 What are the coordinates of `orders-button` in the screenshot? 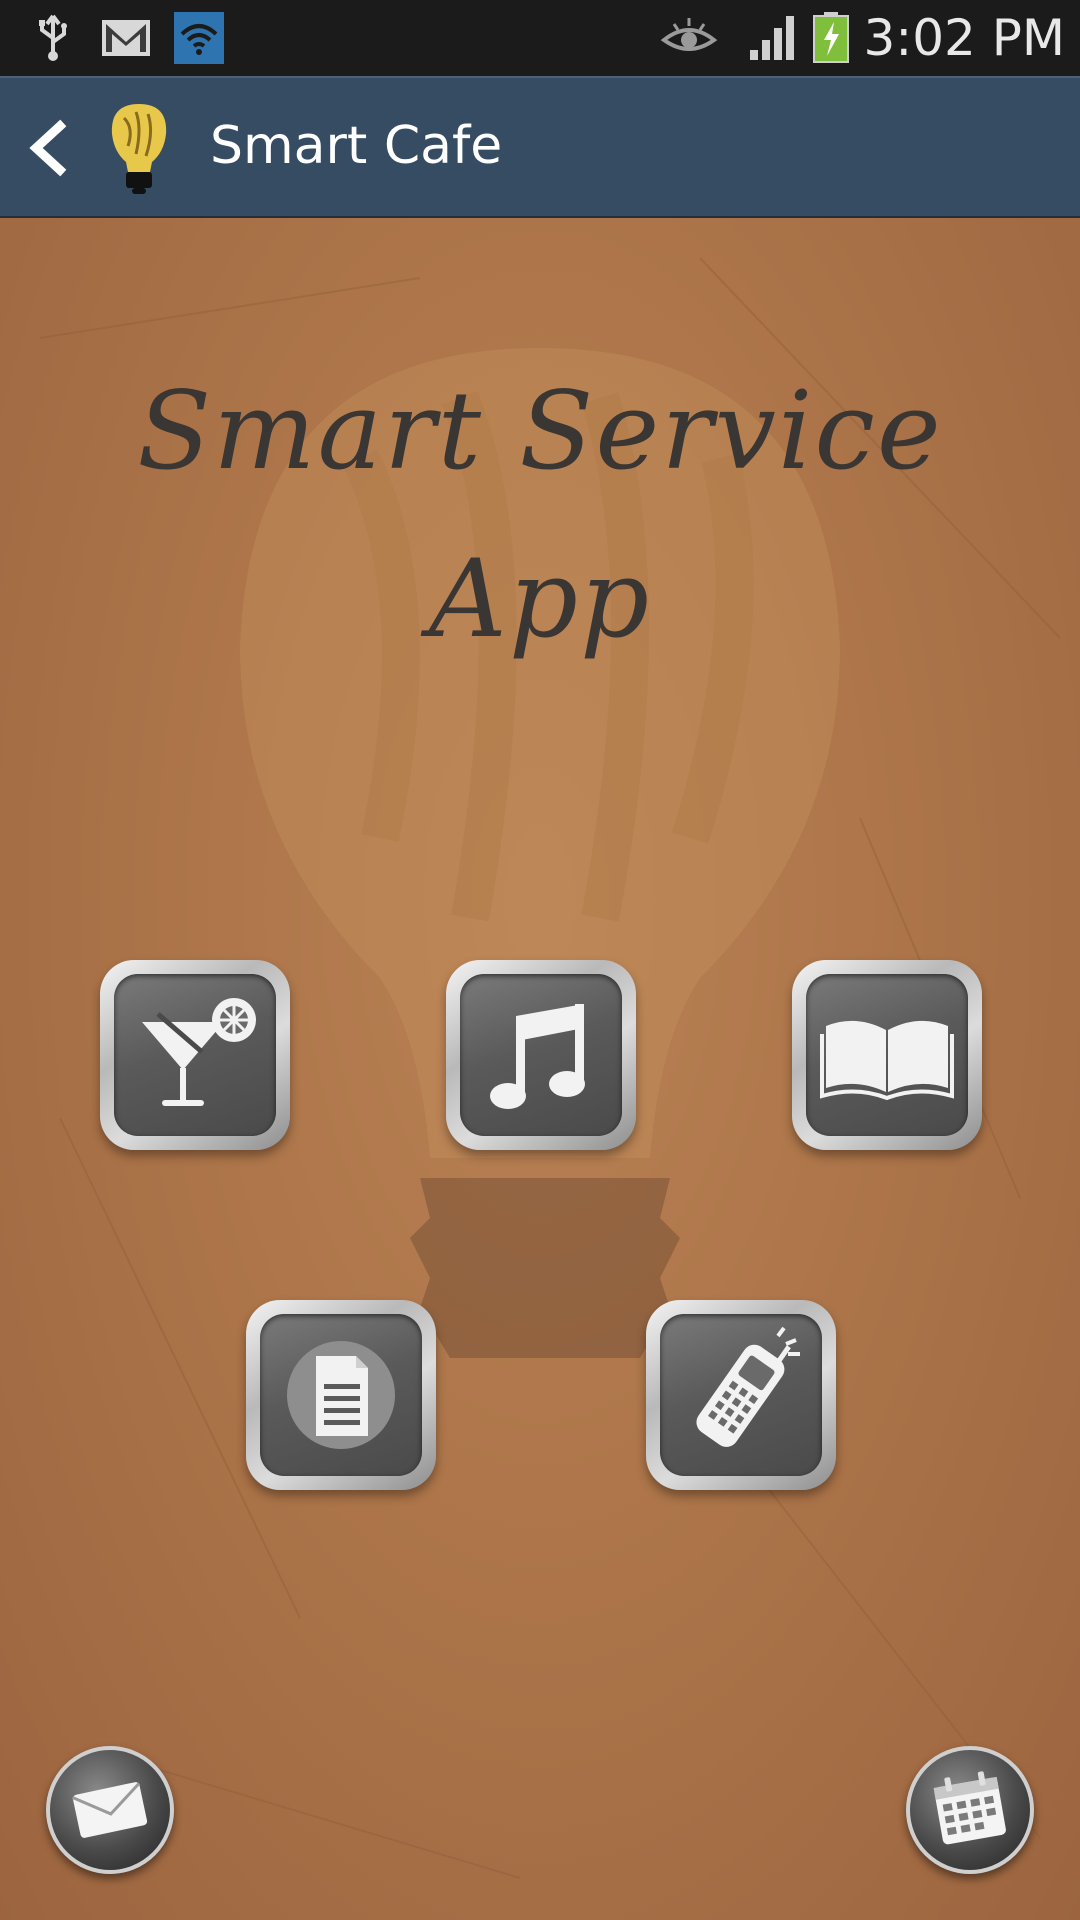 It's located at (341, 1395).